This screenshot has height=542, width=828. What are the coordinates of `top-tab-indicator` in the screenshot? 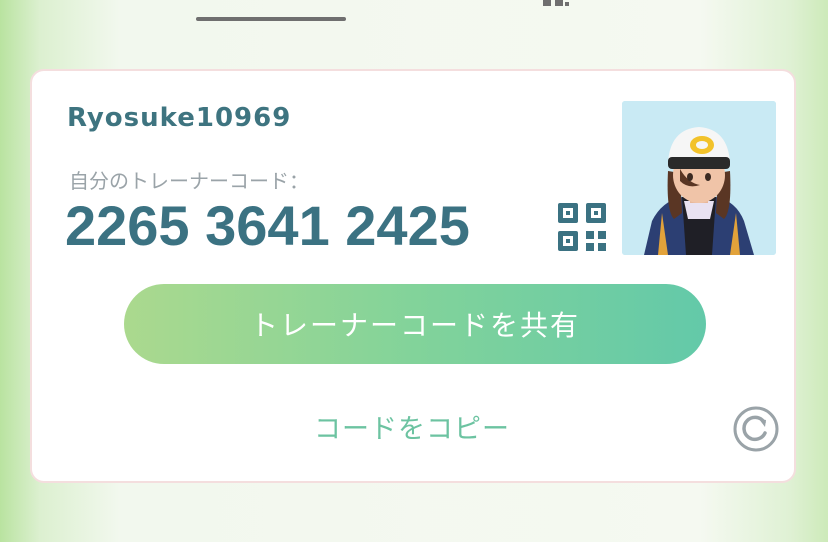 It's located at (271, 19).